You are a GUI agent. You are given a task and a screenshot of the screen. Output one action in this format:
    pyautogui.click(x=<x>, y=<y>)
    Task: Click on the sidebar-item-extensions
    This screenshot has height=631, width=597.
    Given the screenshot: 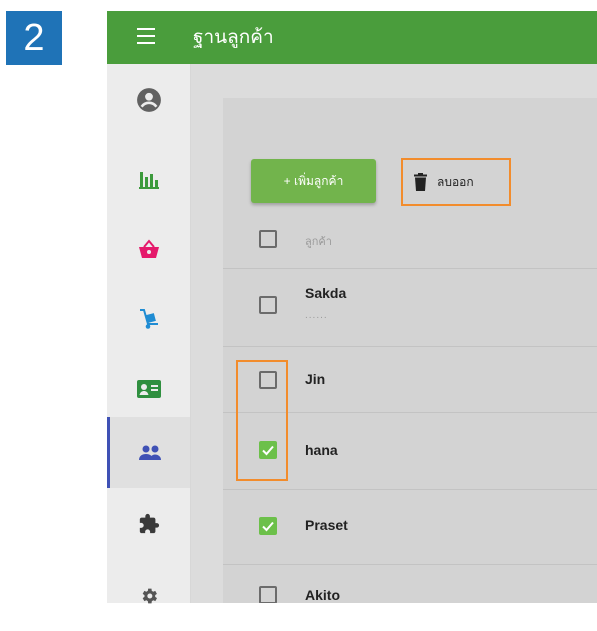 What is the action you would take?
    pyautogui.click(x=148, y=523)
    